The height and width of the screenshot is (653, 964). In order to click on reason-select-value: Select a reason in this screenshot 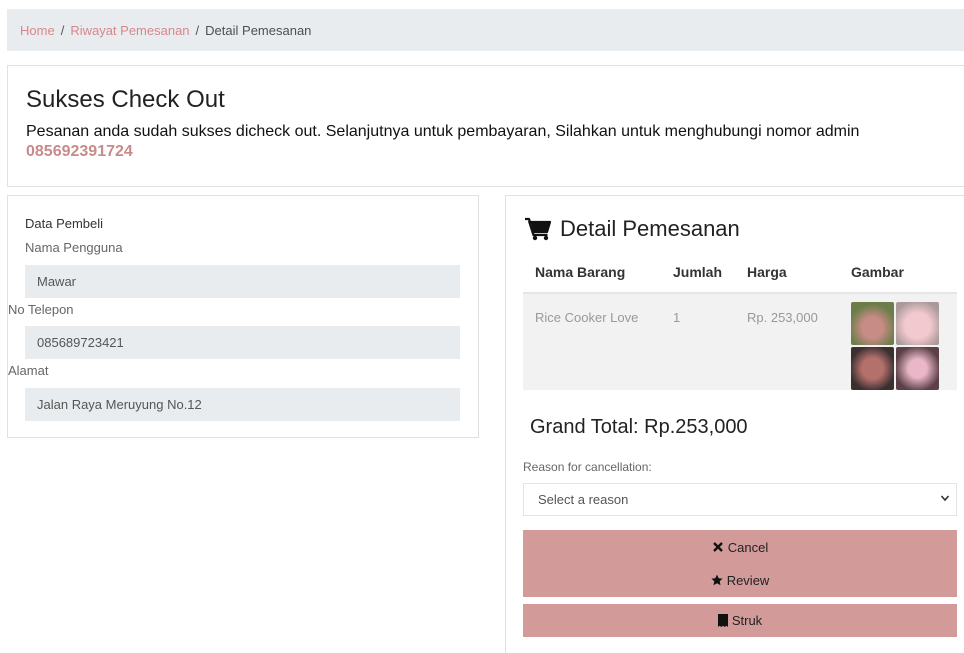, I will do `click(583, 499)`.